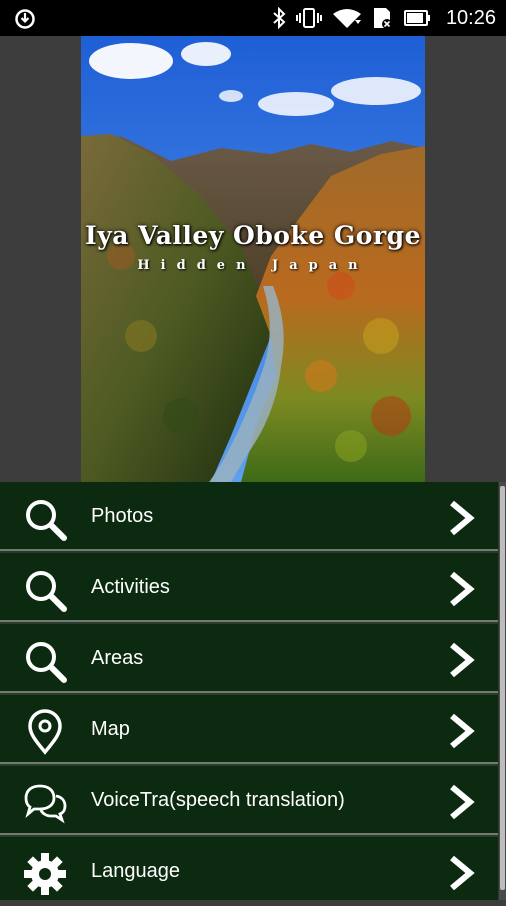 The image size is (506, 906). Describe the element at coordinates (346, 18) in the screenshot. I see `wifi-icon` at that location.